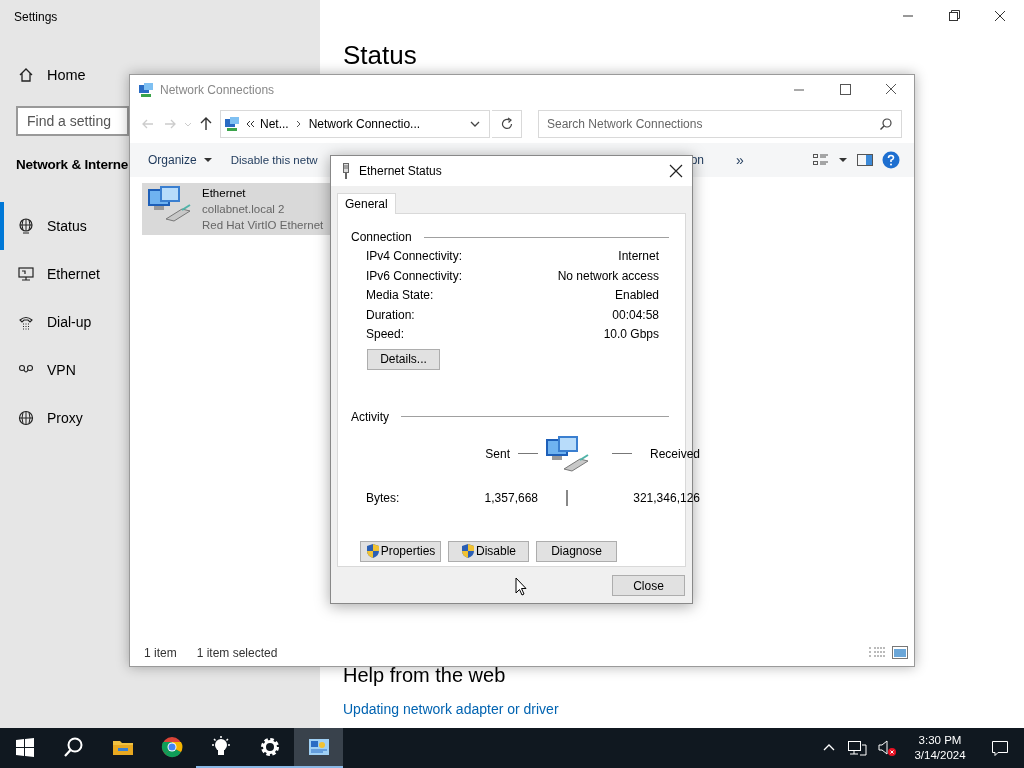 Image resolution: width=1024 pixels, height=768 pixels. Describe the element at coordinates (379, 55) in the screenshot. I see `page-heading: Status` at that location.